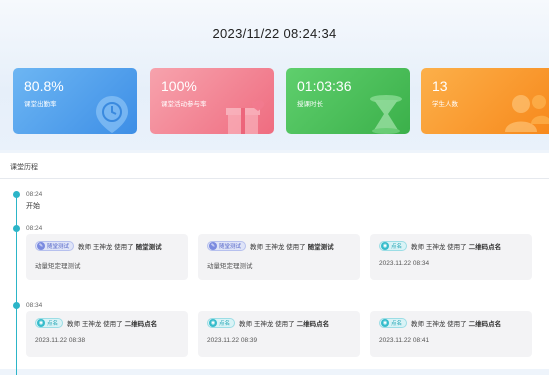 The width and height of the screenshot is (549, 375). What do you see at coordinates (33, 206) in the screenshot?
I see `timeline-start-text: 开始` at bounding box center [33, 206].